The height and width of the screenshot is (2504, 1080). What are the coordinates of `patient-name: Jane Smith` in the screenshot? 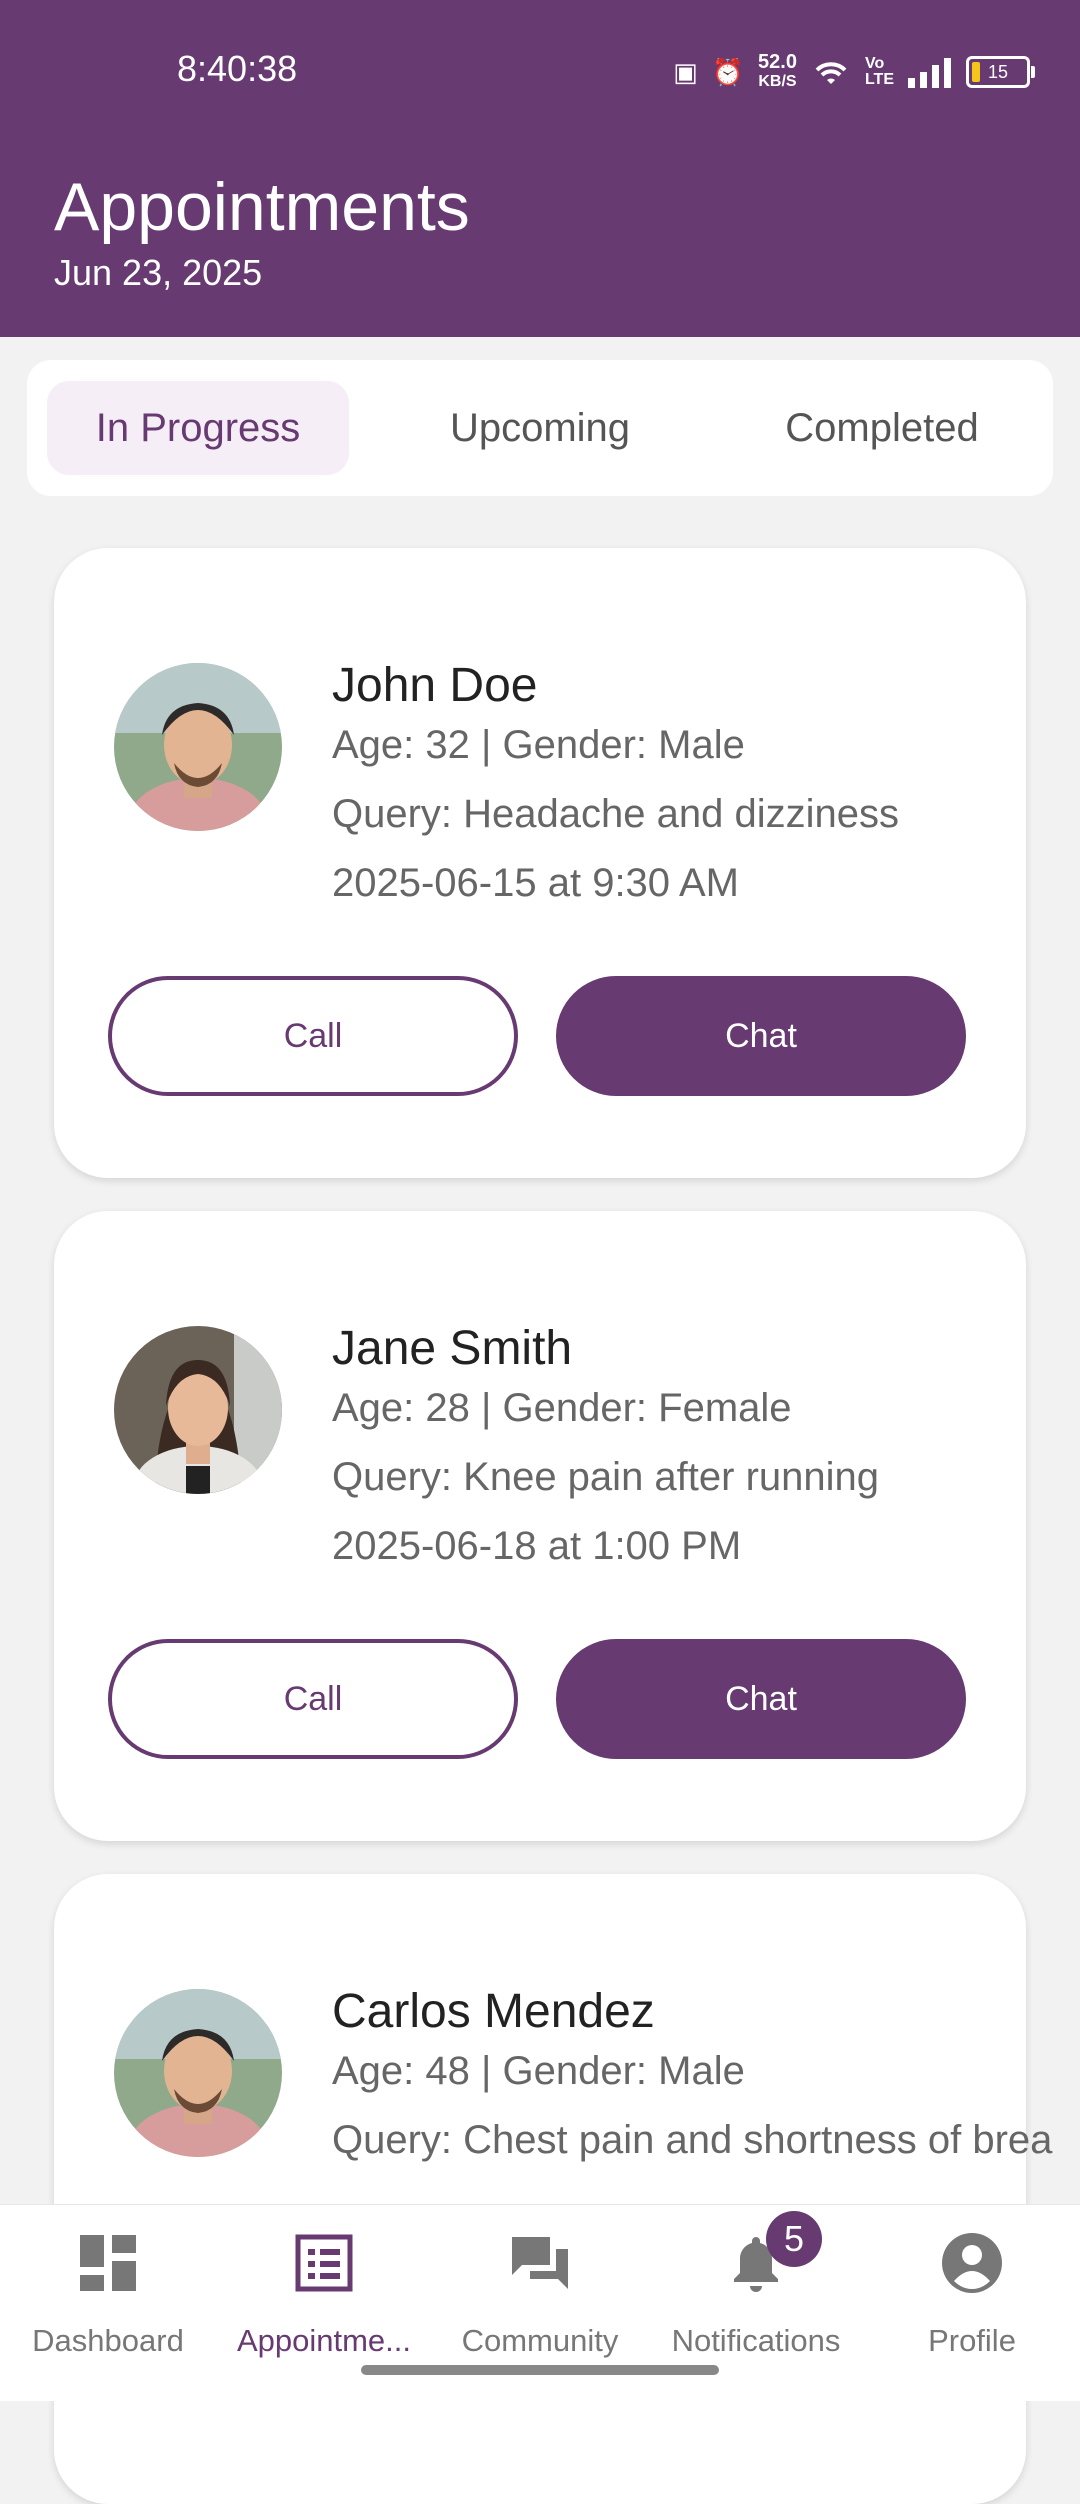 It's located at (452, 1348).